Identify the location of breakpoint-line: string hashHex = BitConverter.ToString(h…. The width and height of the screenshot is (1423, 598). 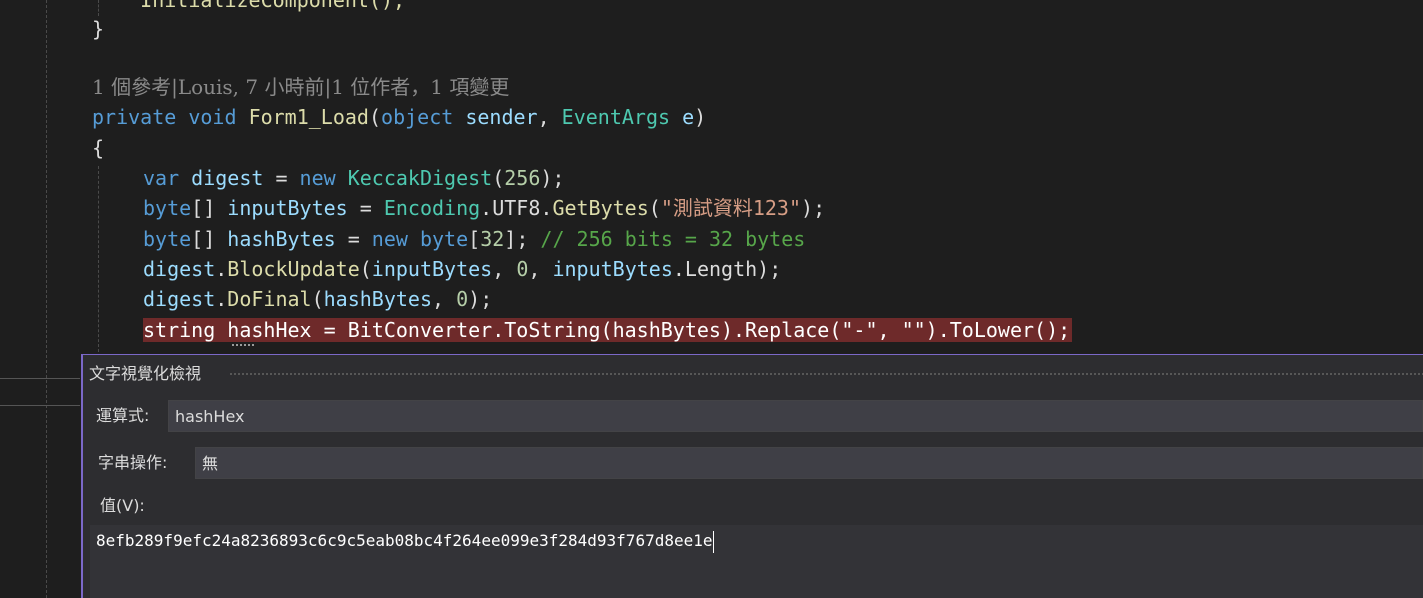
(608, 330).